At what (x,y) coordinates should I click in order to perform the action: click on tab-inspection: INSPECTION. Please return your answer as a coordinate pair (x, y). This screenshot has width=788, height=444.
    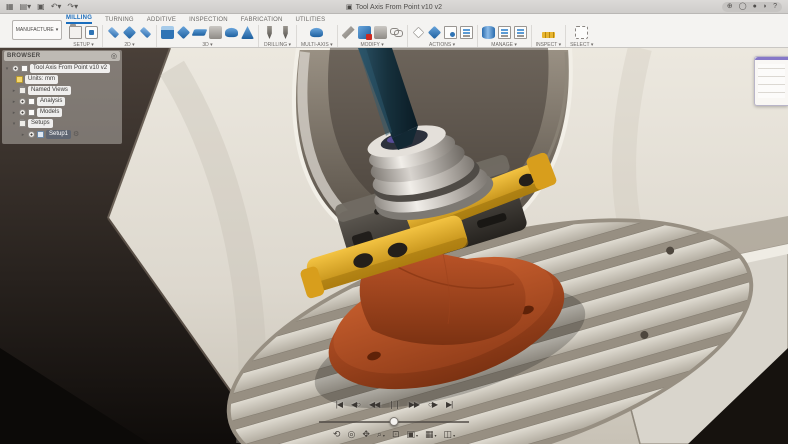
    Looking at the image, I should click on (208, 20).